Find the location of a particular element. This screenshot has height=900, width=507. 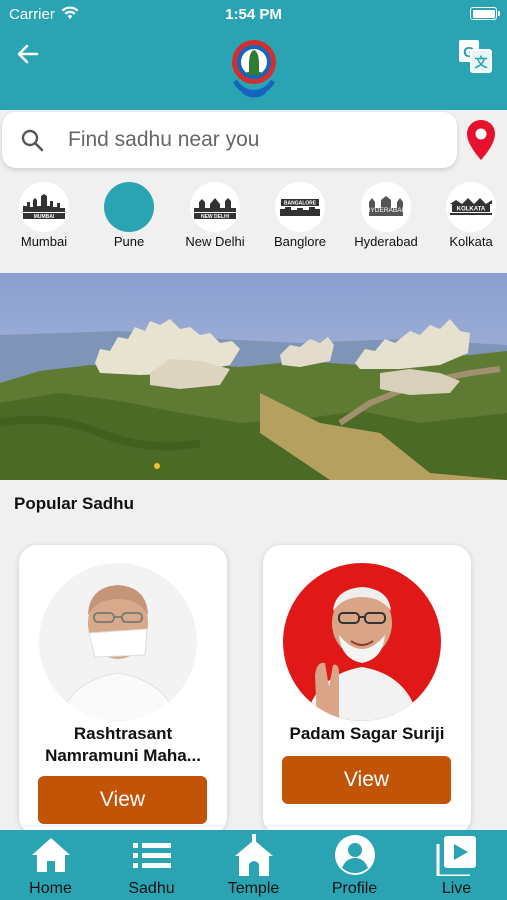

section-title-popular-sadhu: Popular Sadhu is located at coordinates (74, 503).